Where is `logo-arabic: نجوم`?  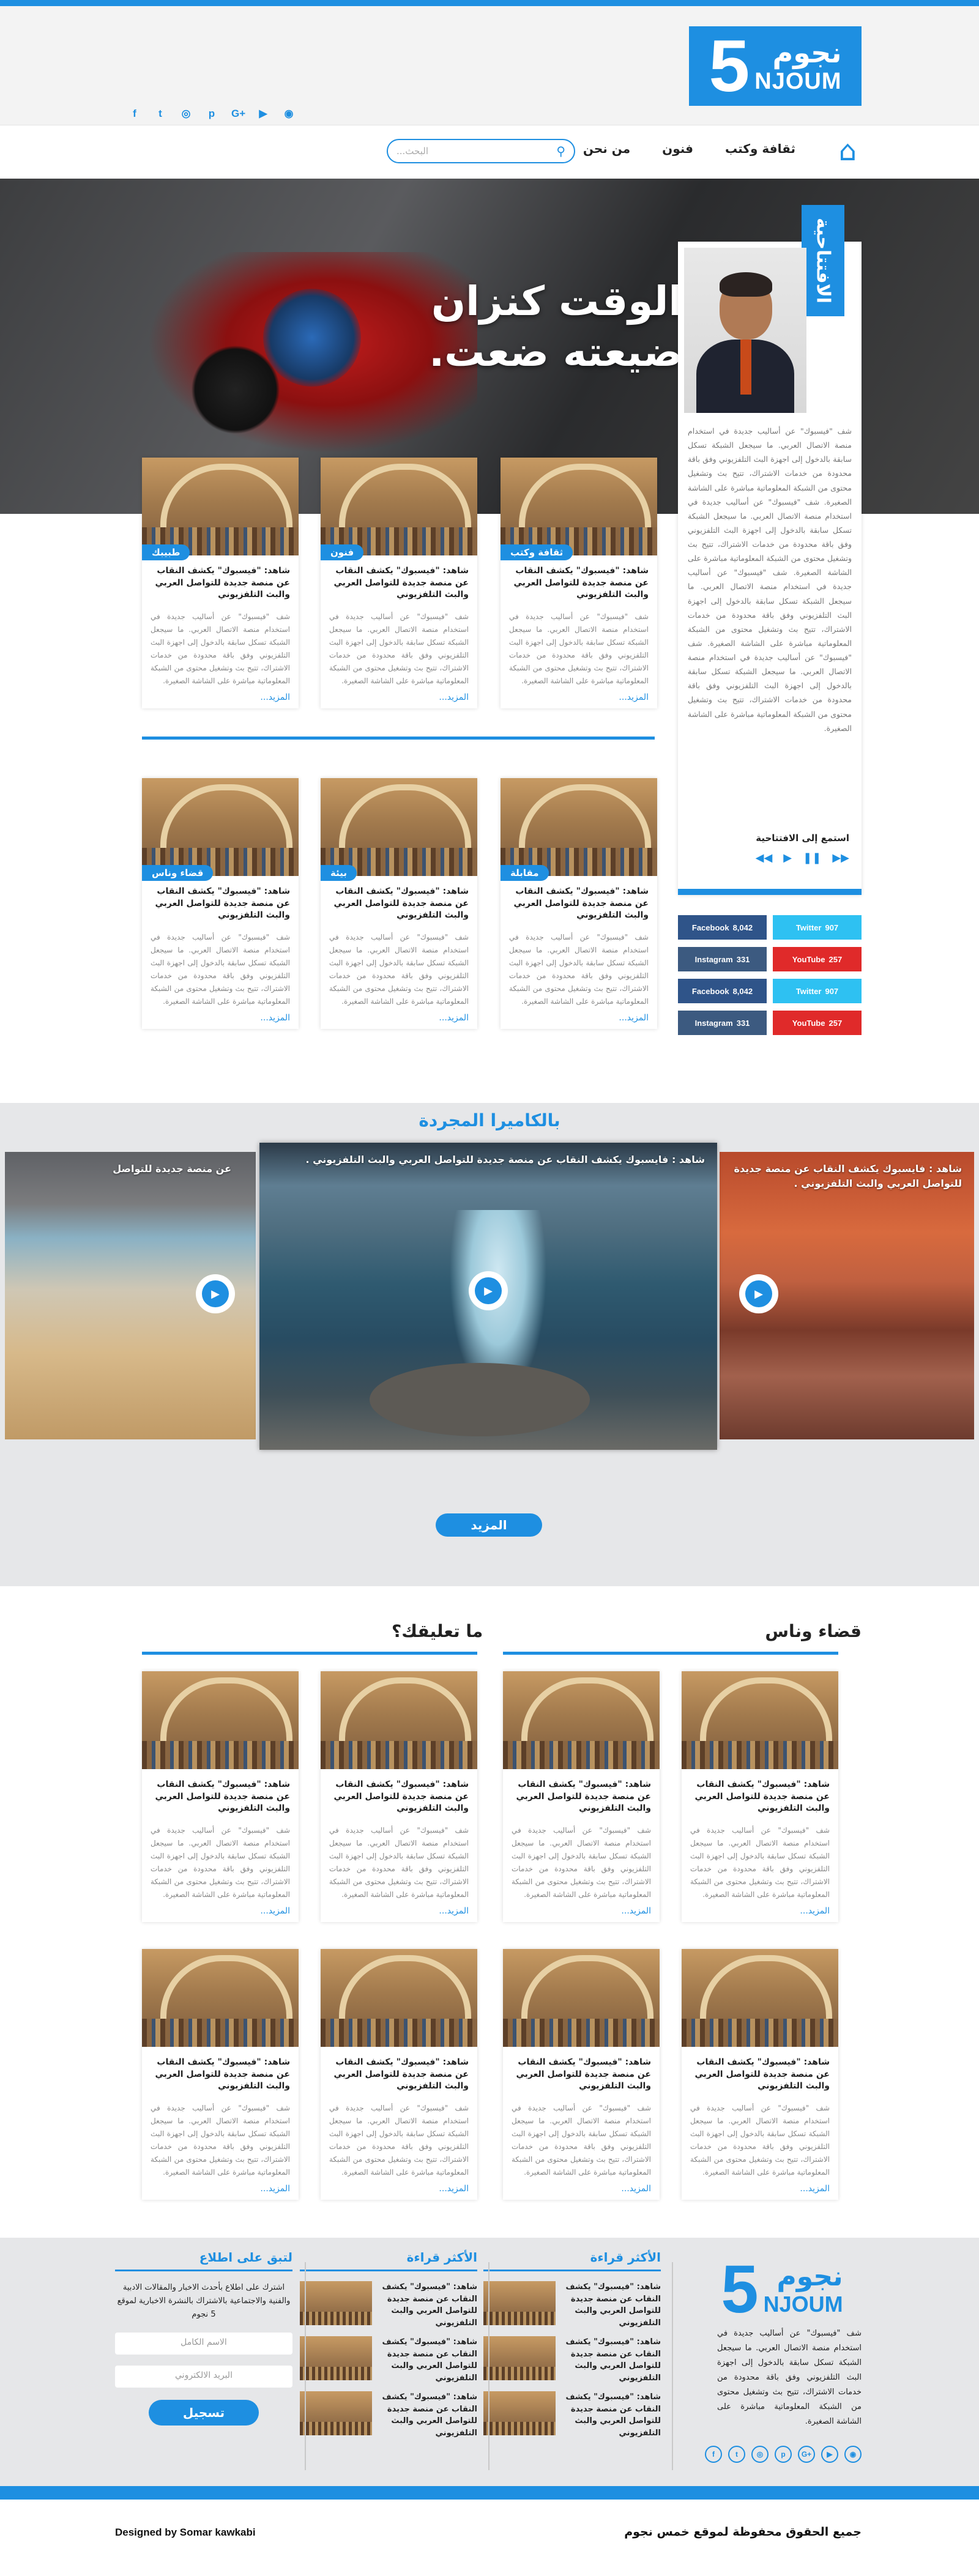 logo-arabic: نجوم is located at coordinates (807, 53).